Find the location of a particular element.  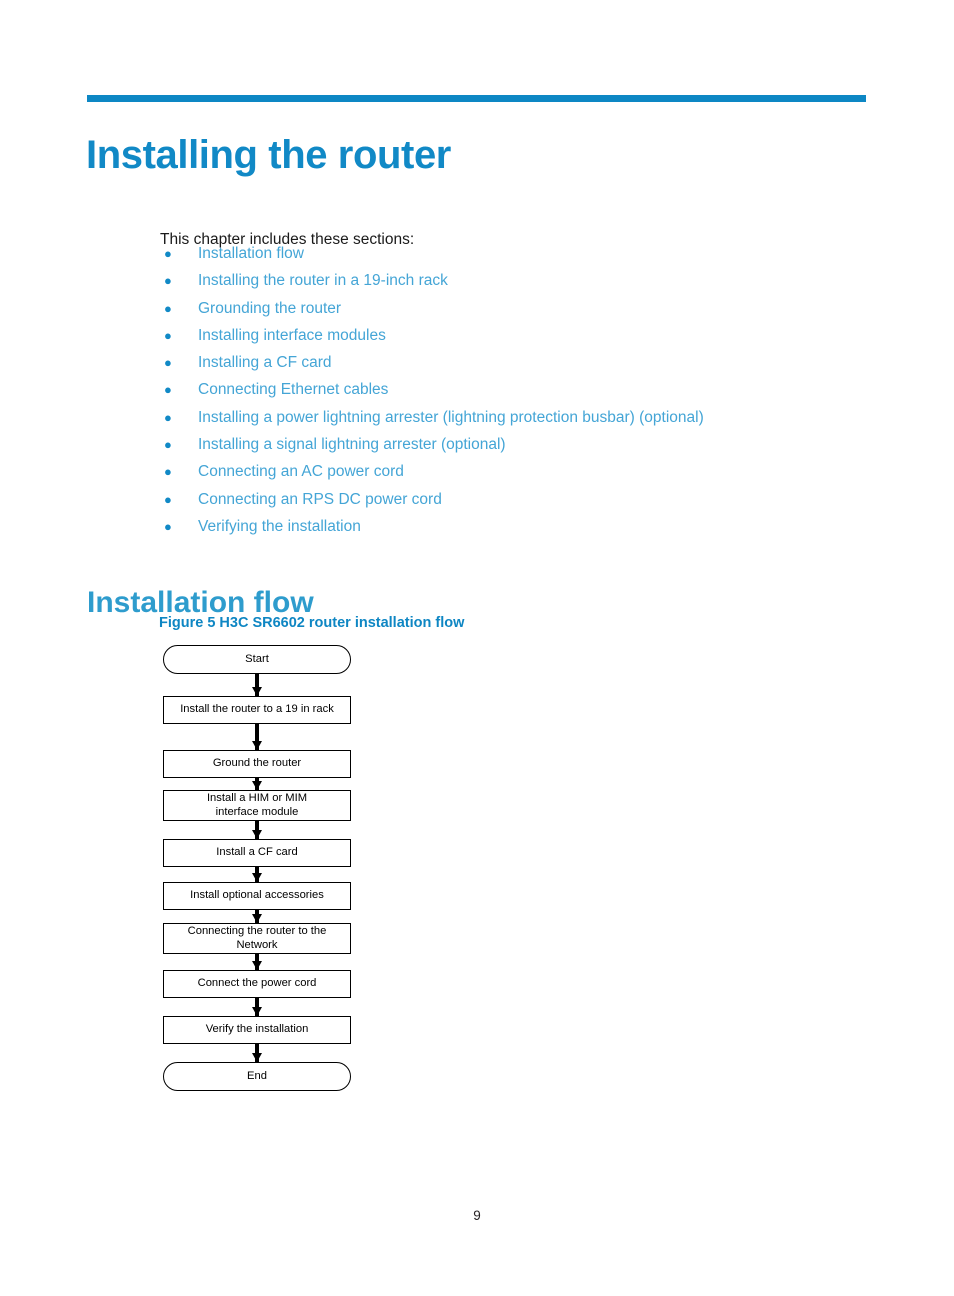

flow-node: Install a CF card is located at coordinates (257, 853).